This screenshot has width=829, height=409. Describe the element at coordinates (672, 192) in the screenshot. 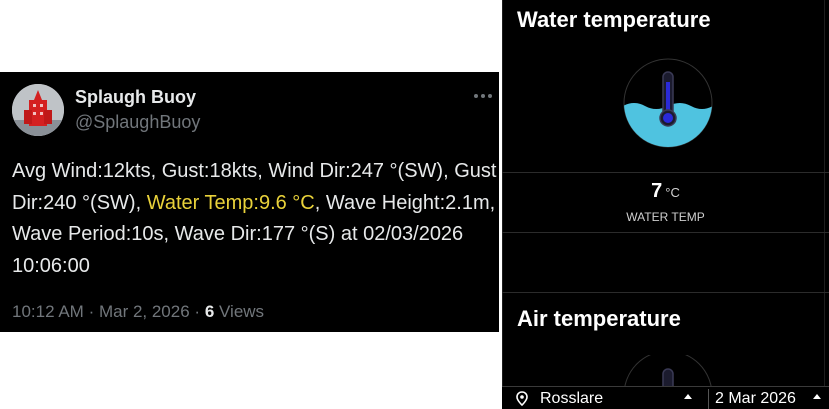

I see `water-temp-unit: °C` at that location.